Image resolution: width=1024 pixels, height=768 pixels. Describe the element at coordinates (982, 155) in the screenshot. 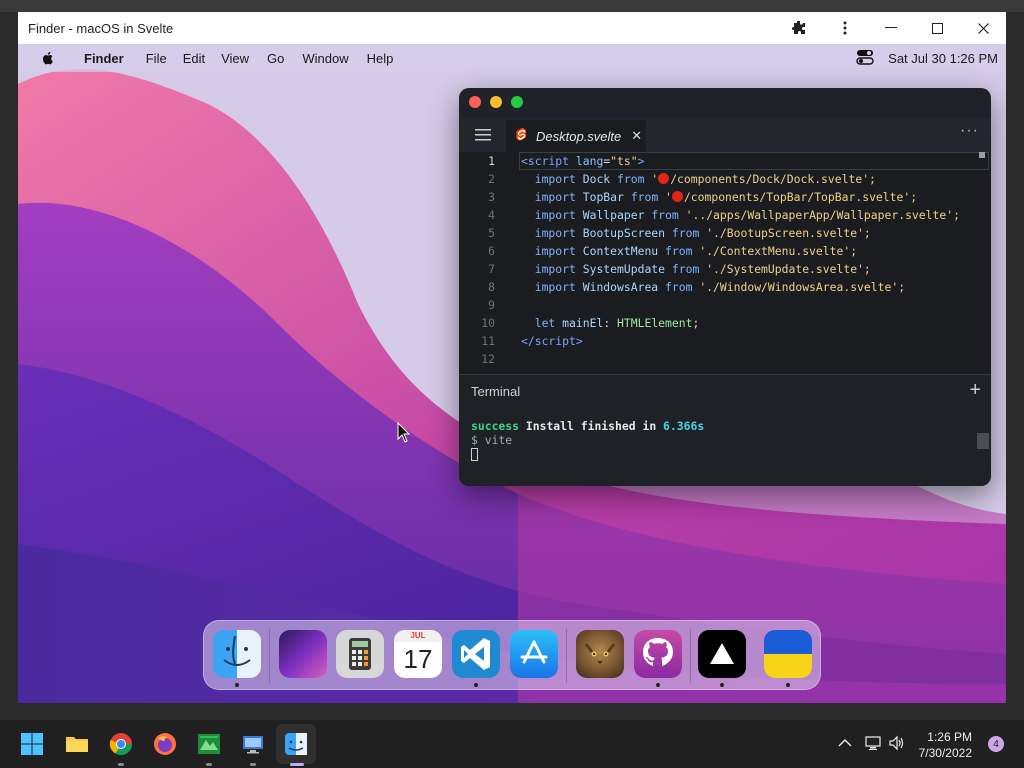

I see `editor-scroll-marker` at that location.